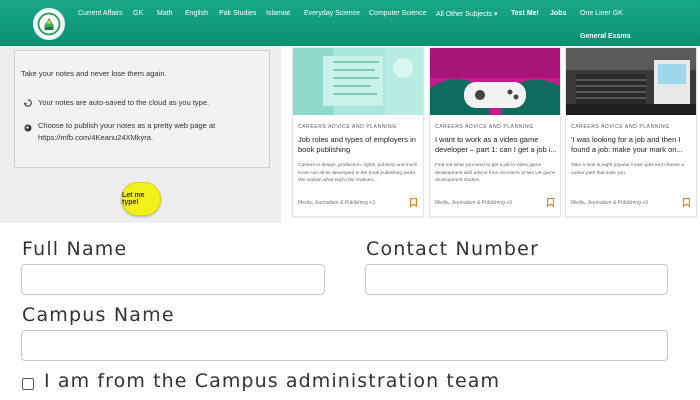 The height and width of the screenshot is (400, 700). I want to click on nav-test-me: Test Me!, so click(525, 13).